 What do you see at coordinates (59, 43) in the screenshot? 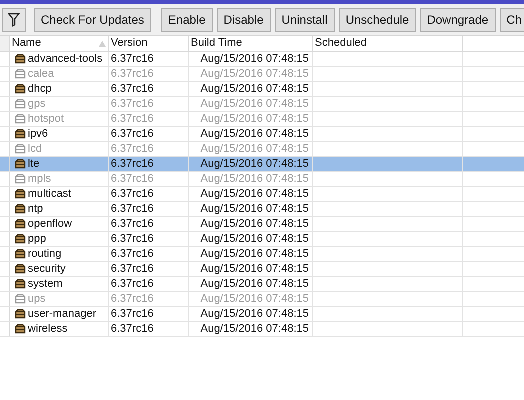
I see `column-header: Name` at bounding box center [59, 43].